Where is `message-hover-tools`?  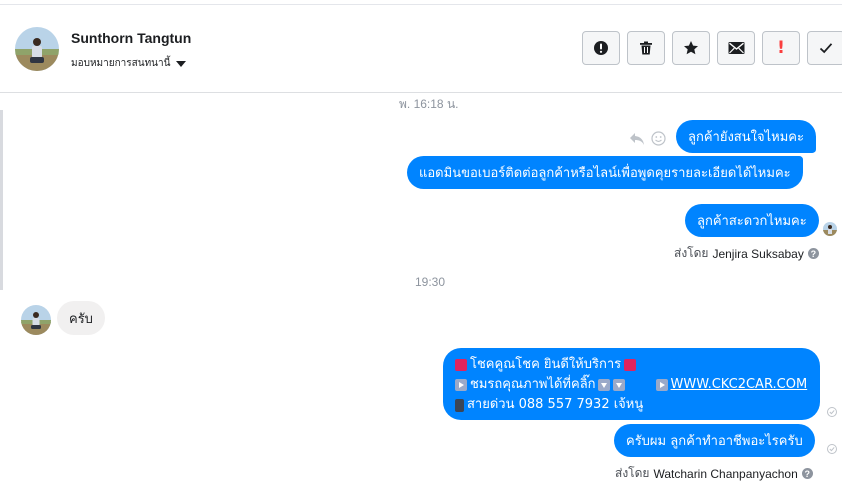 message-hover-tools is located at coordinates (647, 138).